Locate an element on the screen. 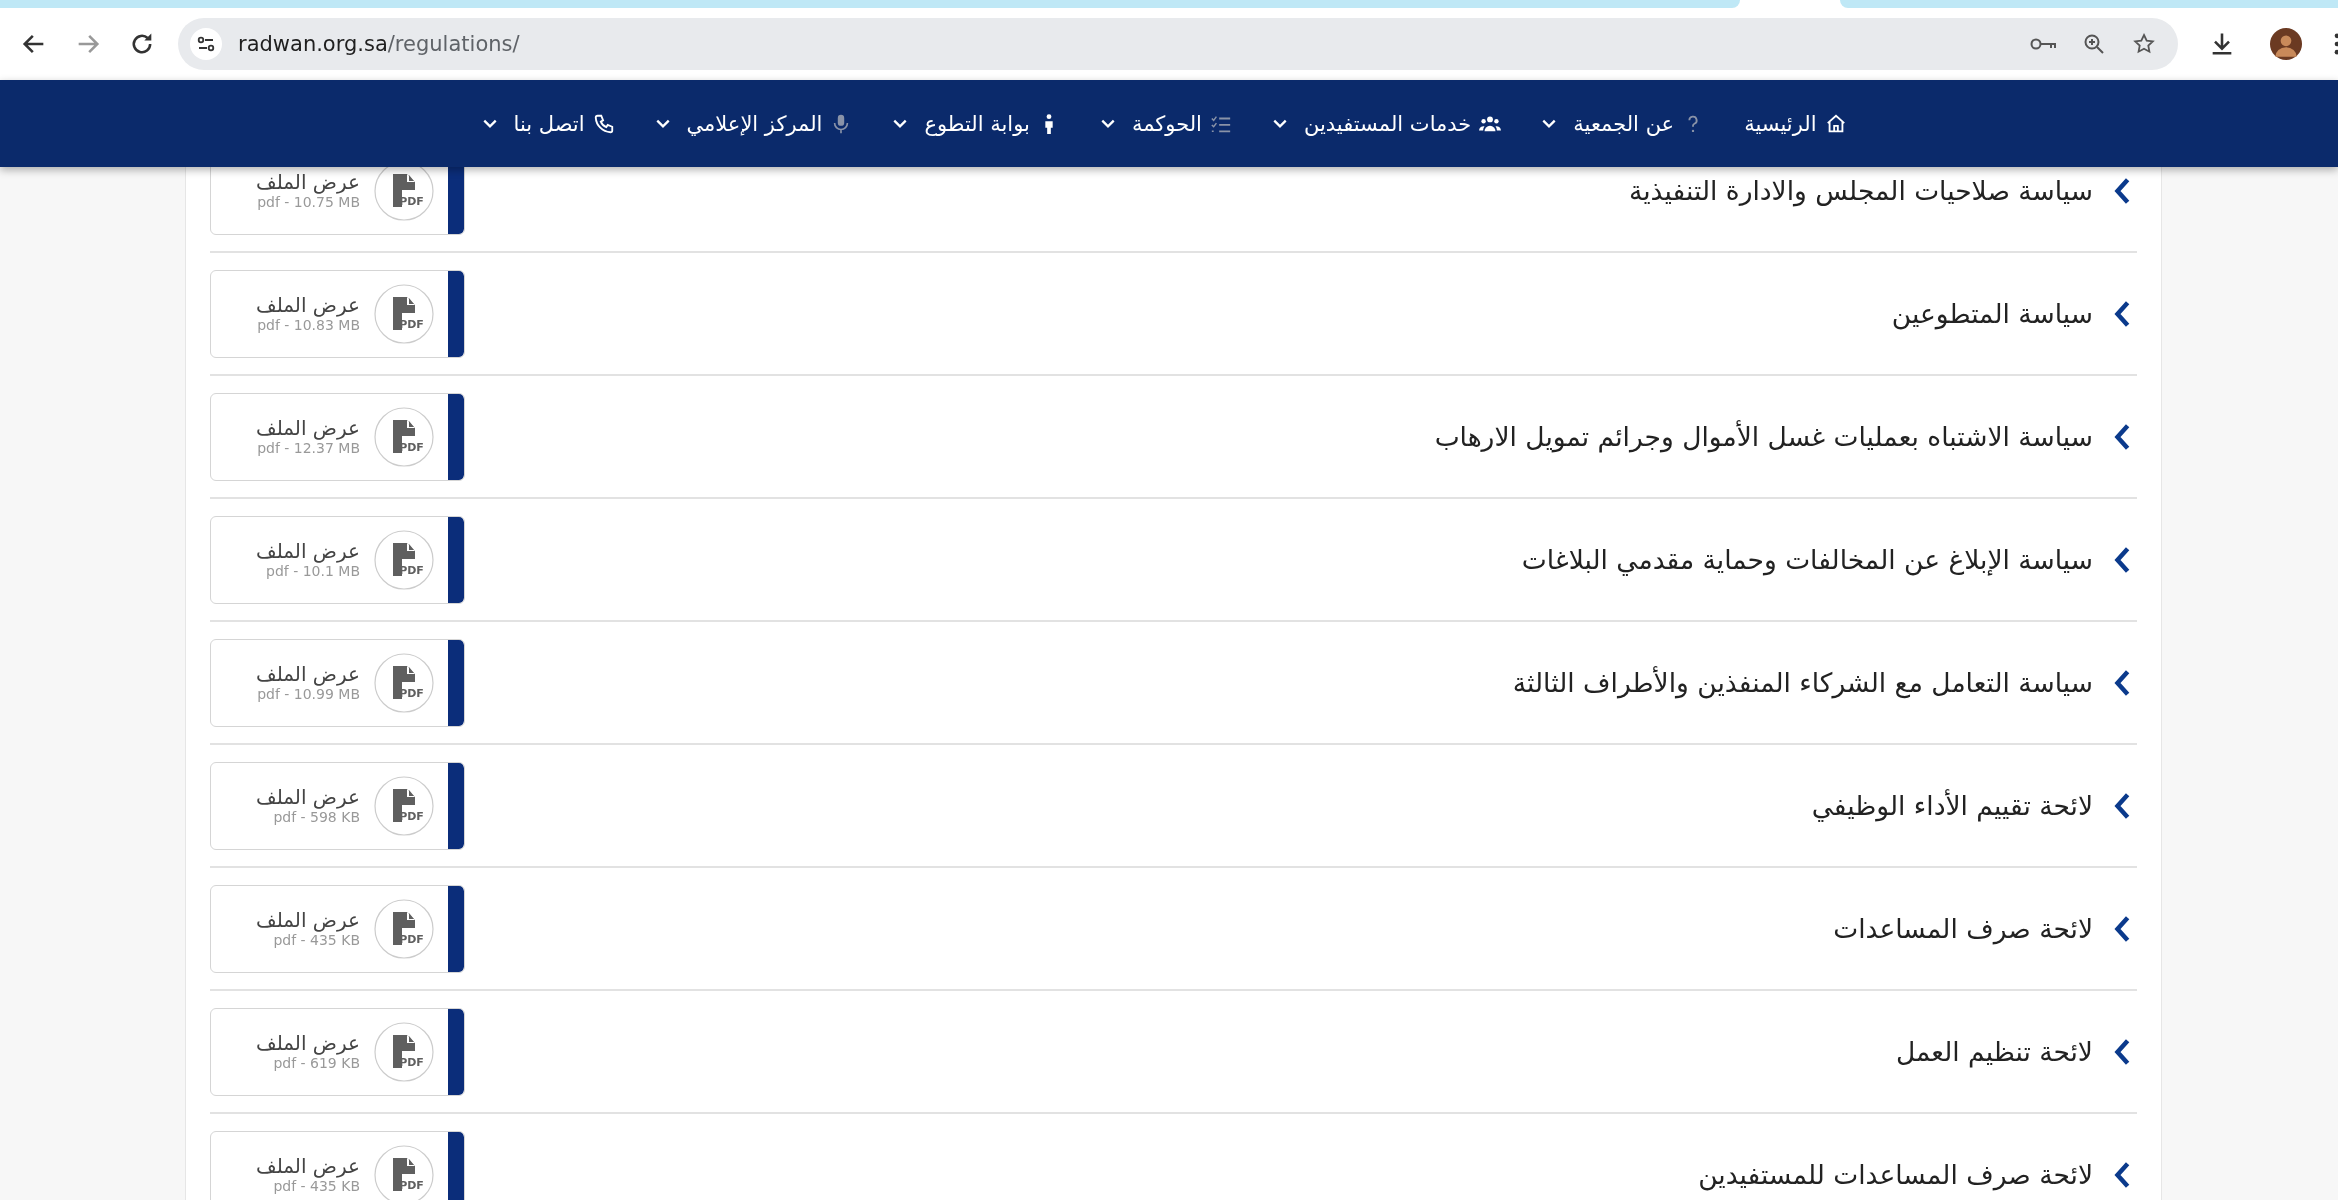  file-size-text: pdf - 598 KB is located at coordinates (316, 817).